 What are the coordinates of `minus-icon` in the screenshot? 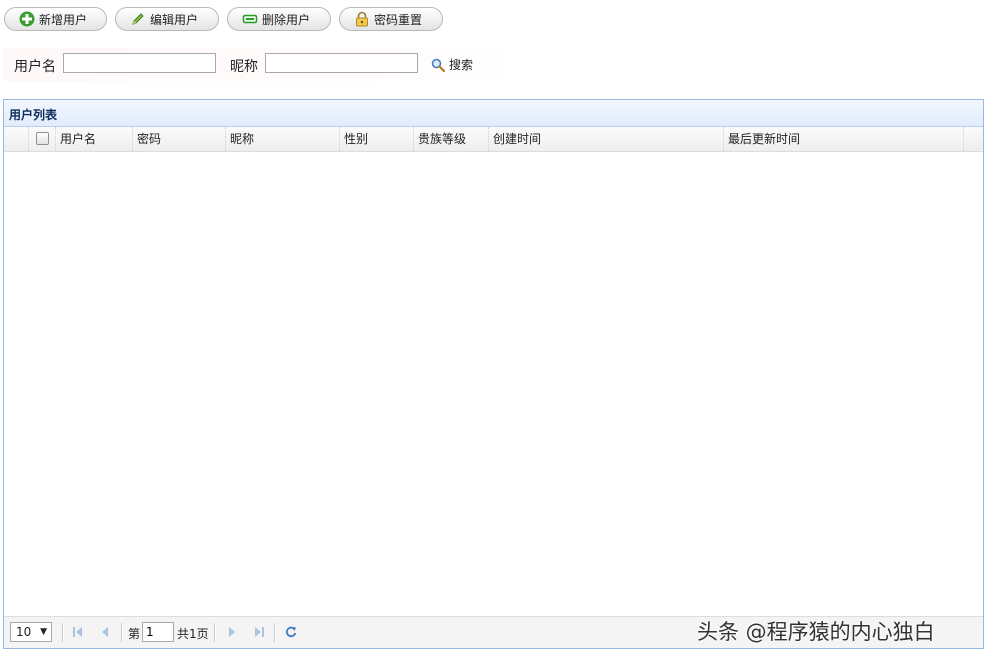 It's located at (250, 19).